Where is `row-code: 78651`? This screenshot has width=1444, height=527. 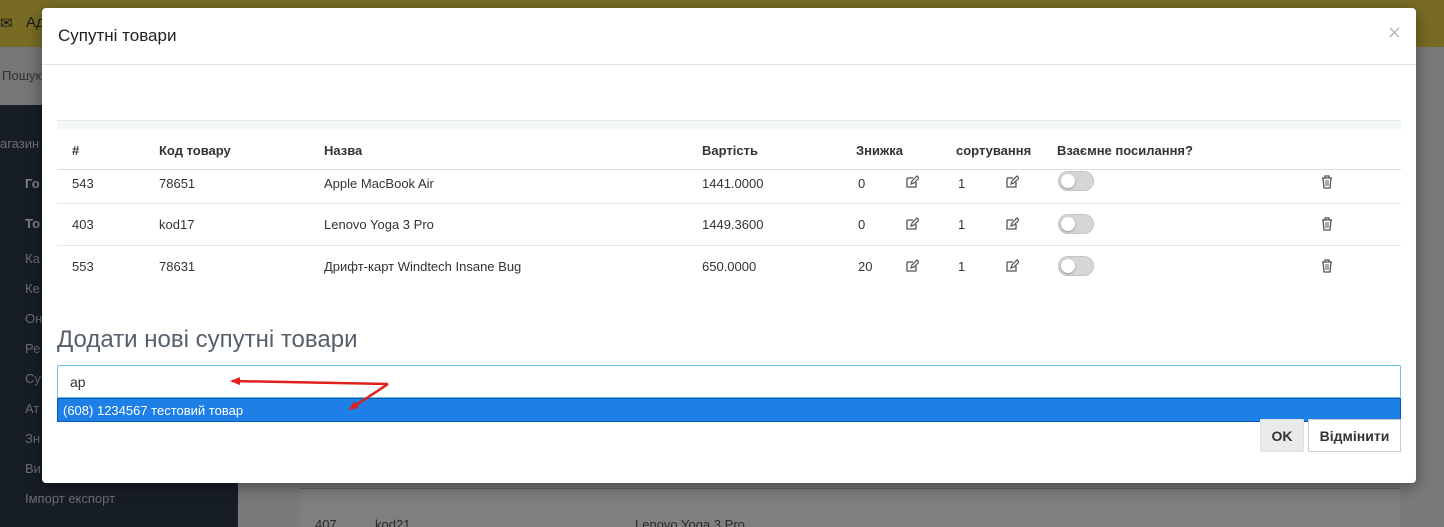 row-code: 78651 is located at coordinates (177, 183).